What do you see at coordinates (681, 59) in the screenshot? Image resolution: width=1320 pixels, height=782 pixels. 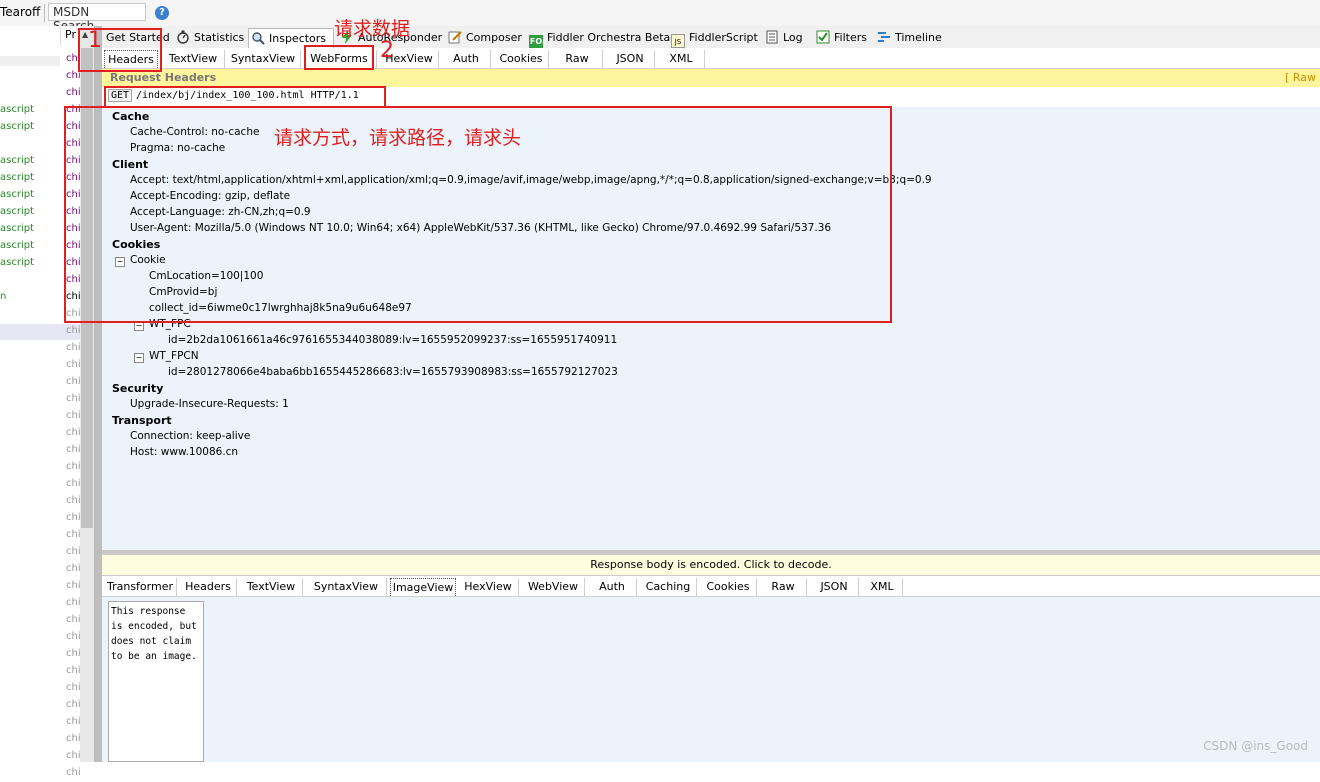 I see `request-tab-xml: XML` at bounding box center [681, 59].